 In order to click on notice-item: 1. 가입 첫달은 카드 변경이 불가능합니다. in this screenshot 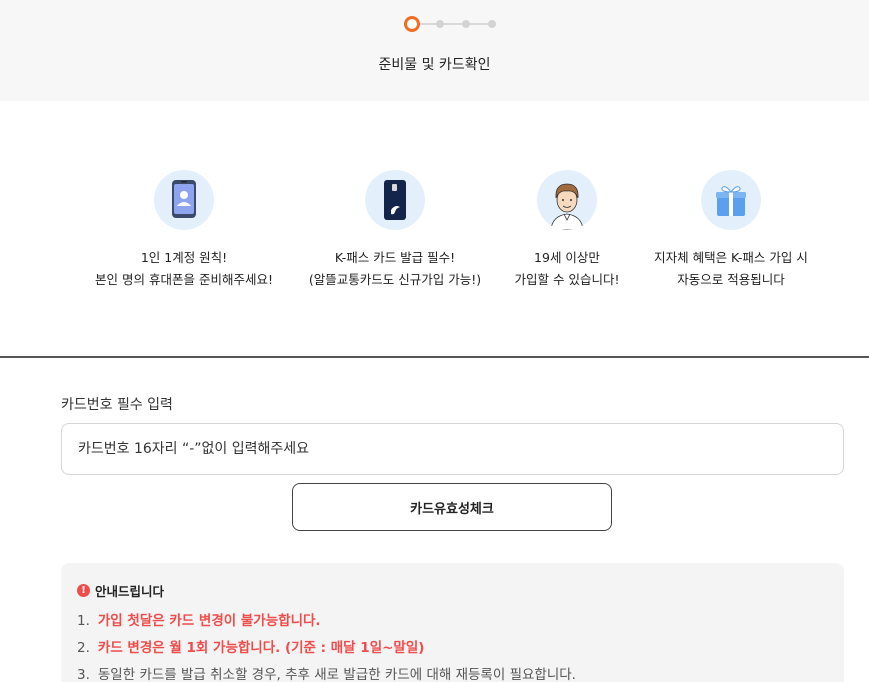, I will do `click(452, 621)`.